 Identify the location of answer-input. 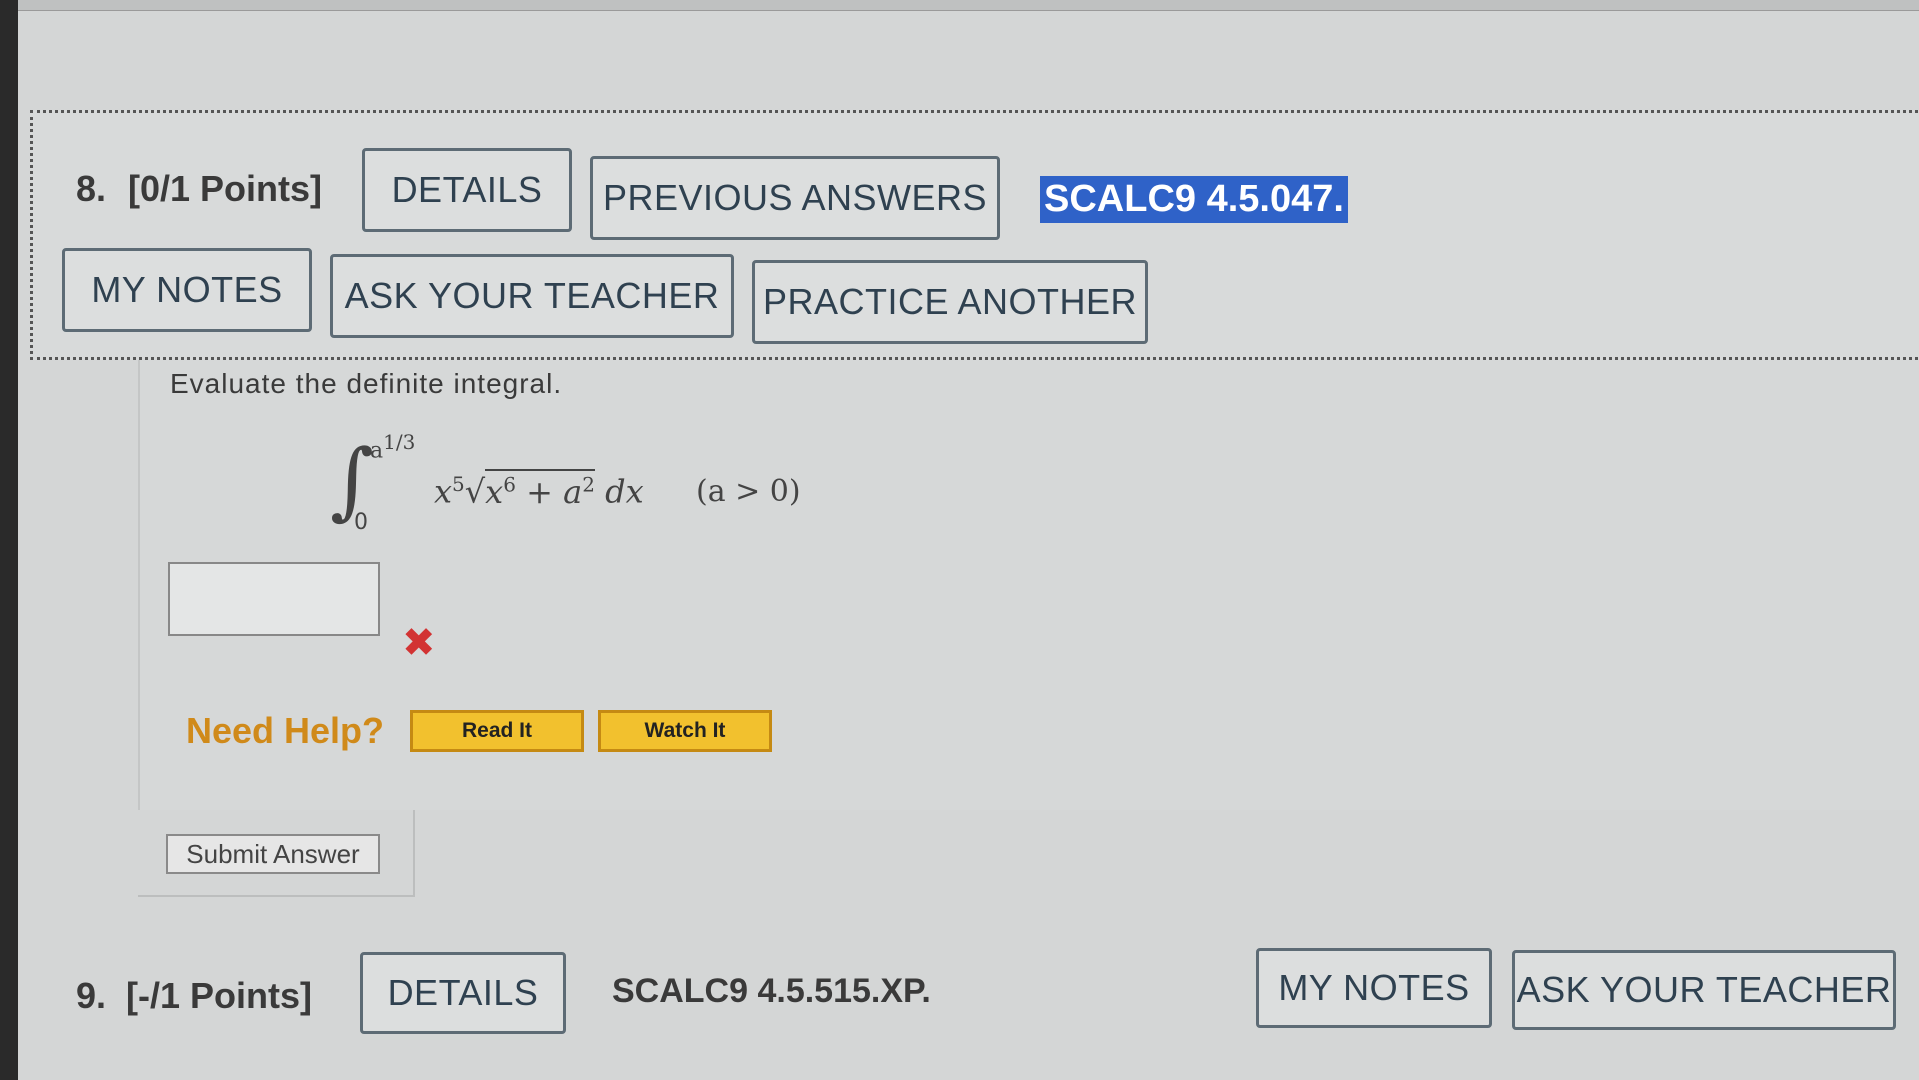
(274, 599).